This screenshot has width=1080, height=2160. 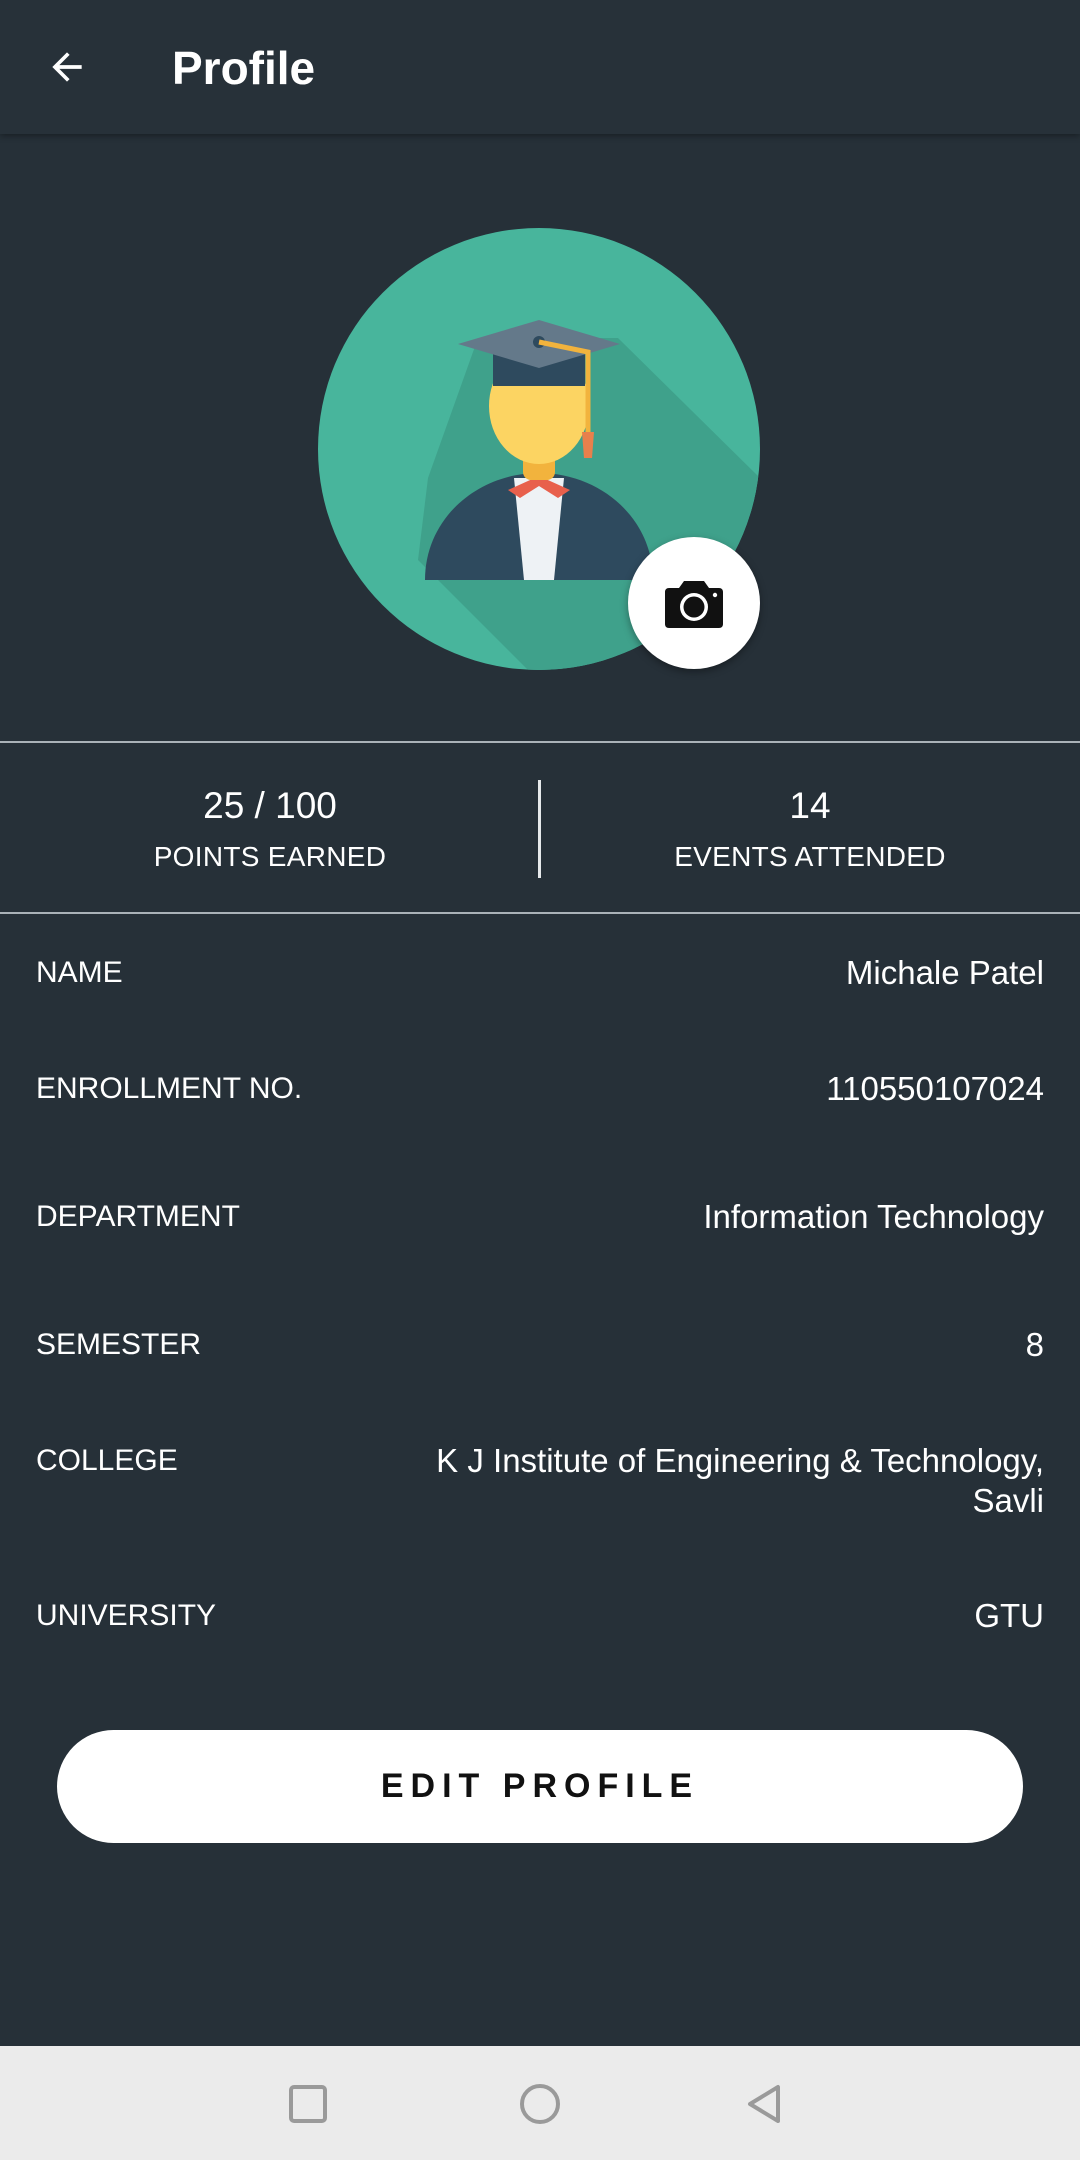 I want to click on edit-profile-label: EDIT PROFILE, so click(x=540, y=1786).